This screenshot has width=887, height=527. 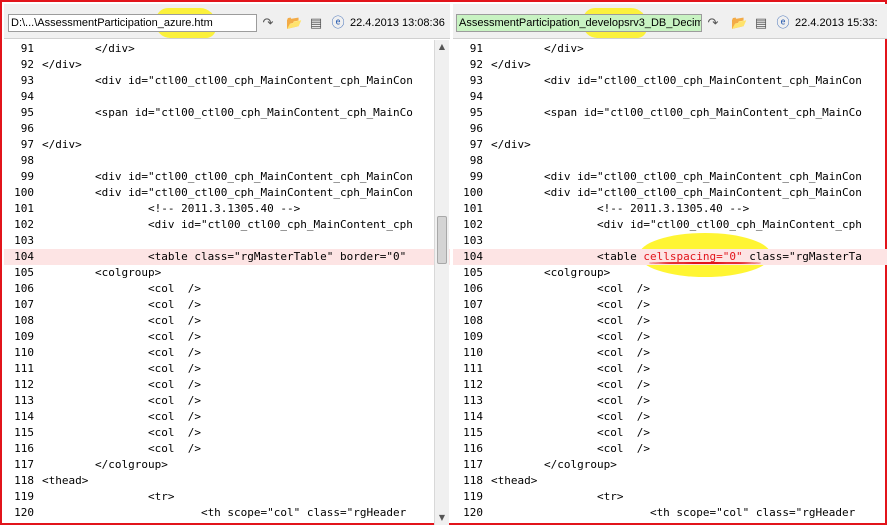 I want to click on line-number: 101, so click(x=473, y=208).